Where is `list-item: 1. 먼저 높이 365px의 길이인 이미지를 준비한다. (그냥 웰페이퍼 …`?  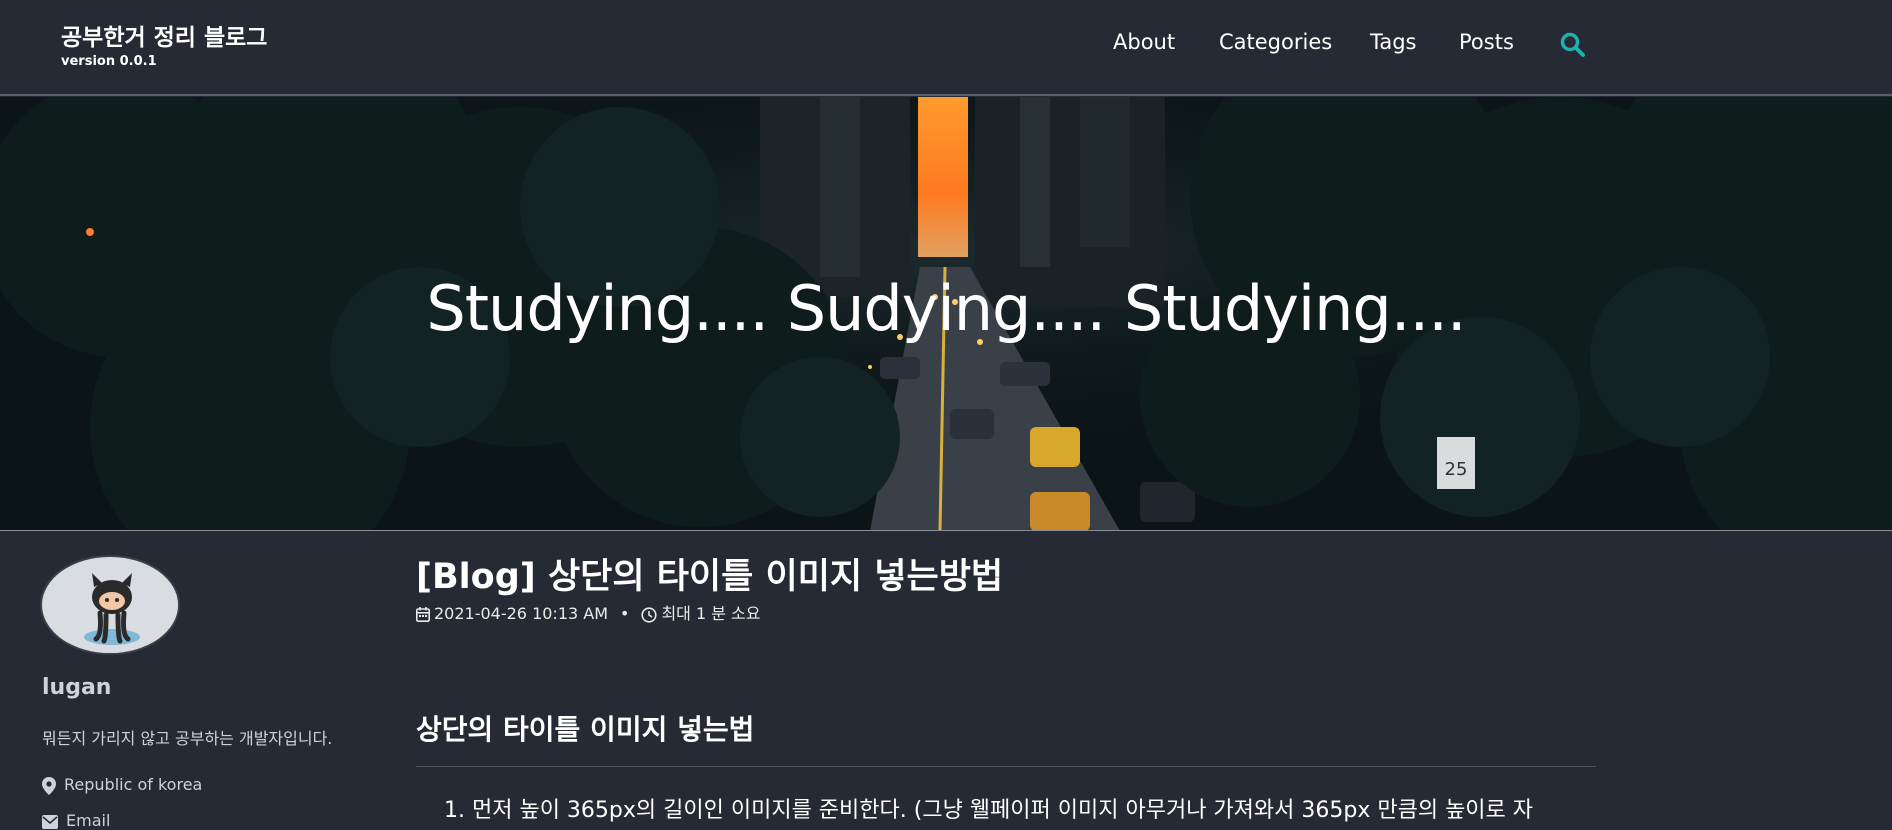 list-item: 1. 먼저 높이 365px의 길이인 이미지를 준비한다. (그냥 웰페이퍼 … is located at coordinates (988, 808).